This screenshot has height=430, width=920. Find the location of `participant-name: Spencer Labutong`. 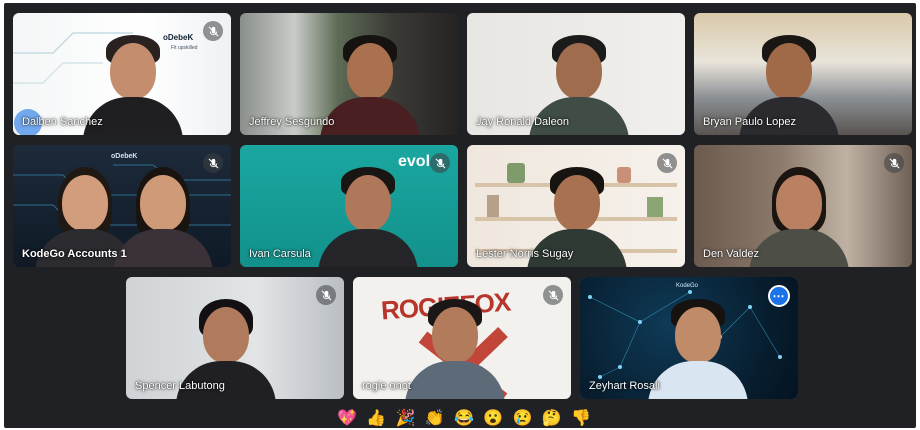

participant-name: Spencer Labutong is located at coordinates (180, 386).